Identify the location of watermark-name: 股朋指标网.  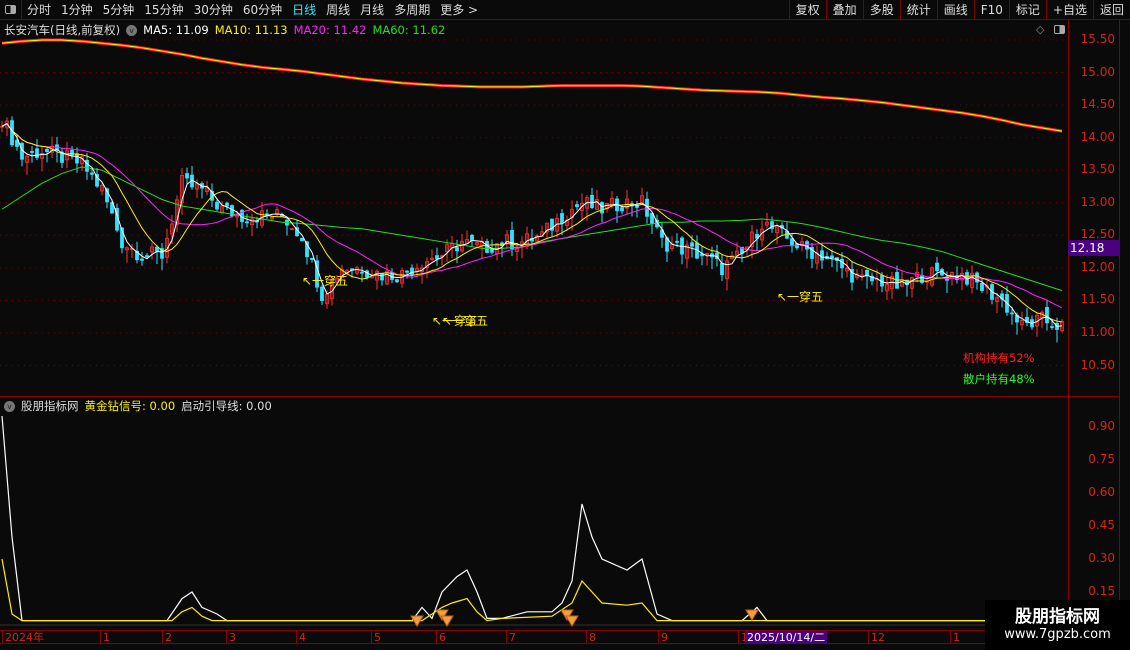
(1057, 617).